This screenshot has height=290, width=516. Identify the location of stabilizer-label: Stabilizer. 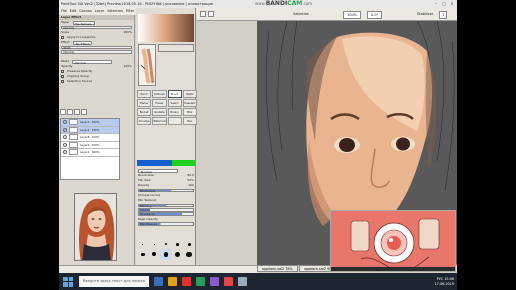
(425, 14).